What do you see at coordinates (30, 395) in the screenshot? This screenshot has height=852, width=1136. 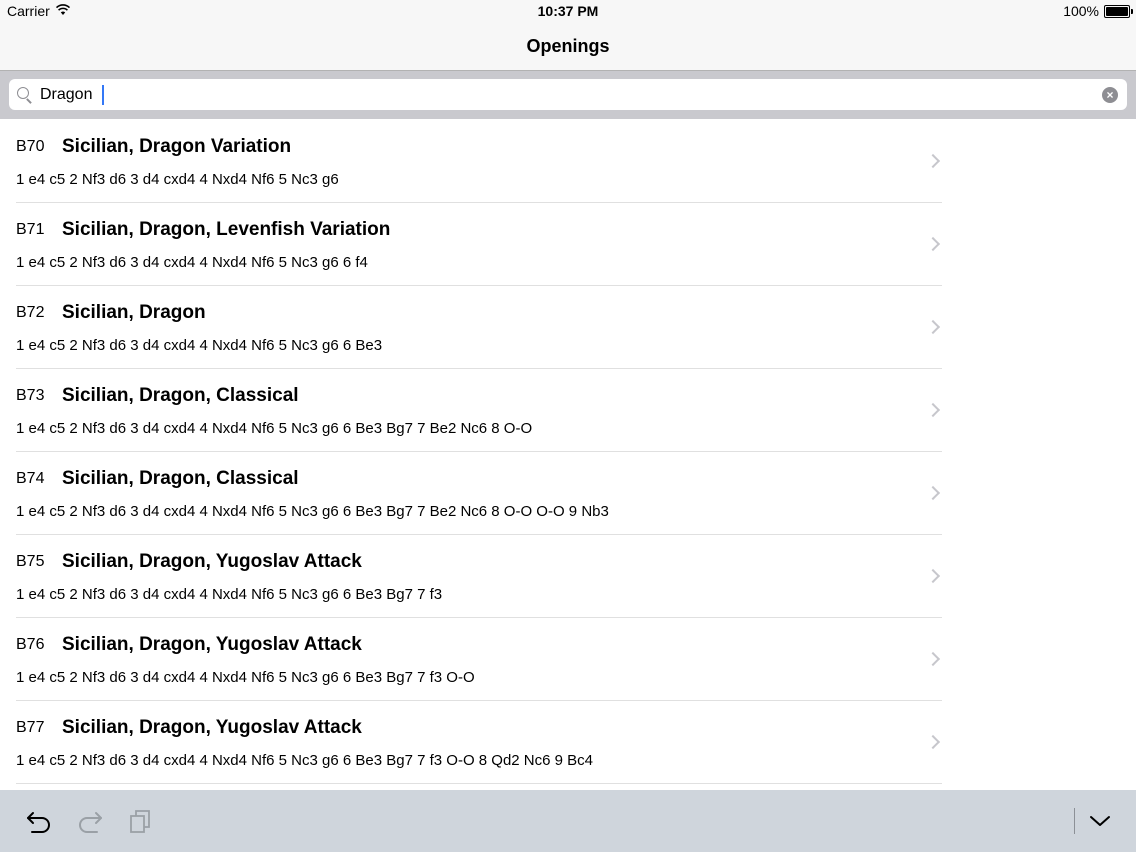 I see `eco-code: B73` at bounding box center [30, 395].